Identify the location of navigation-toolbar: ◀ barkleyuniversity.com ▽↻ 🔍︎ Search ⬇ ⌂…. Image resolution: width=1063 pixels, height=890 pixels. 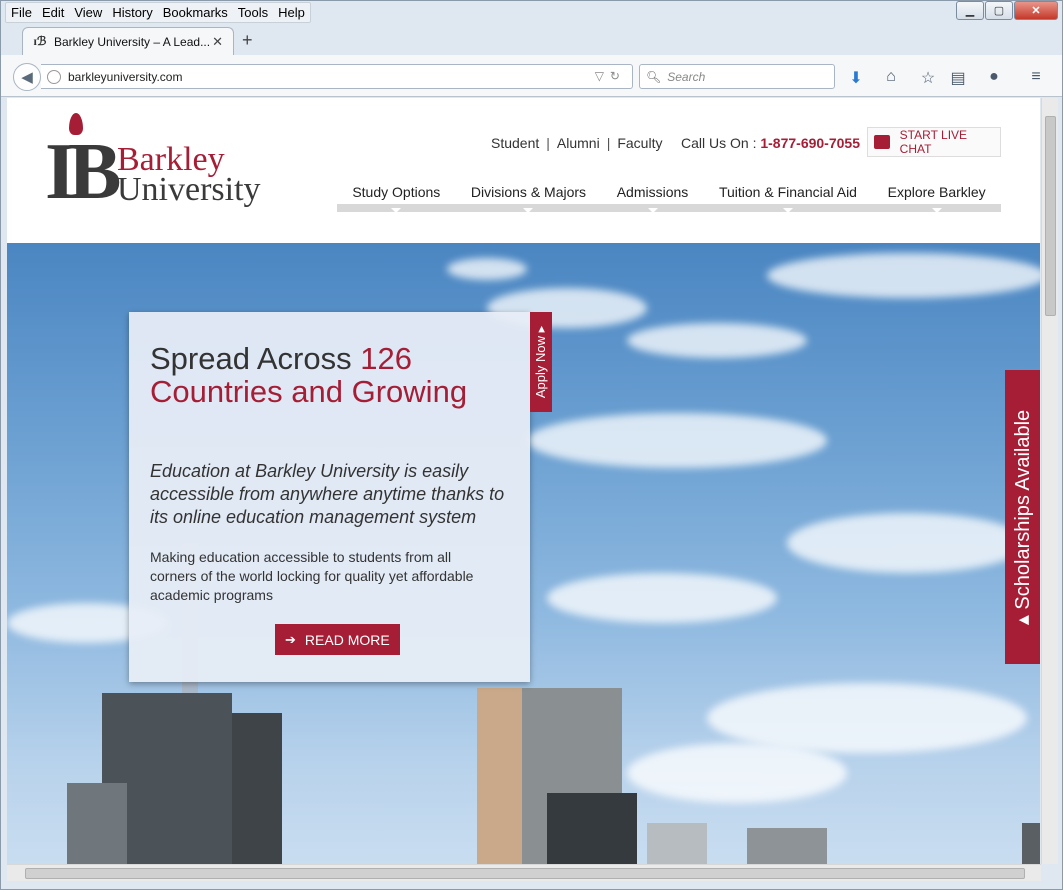
(531, 76).